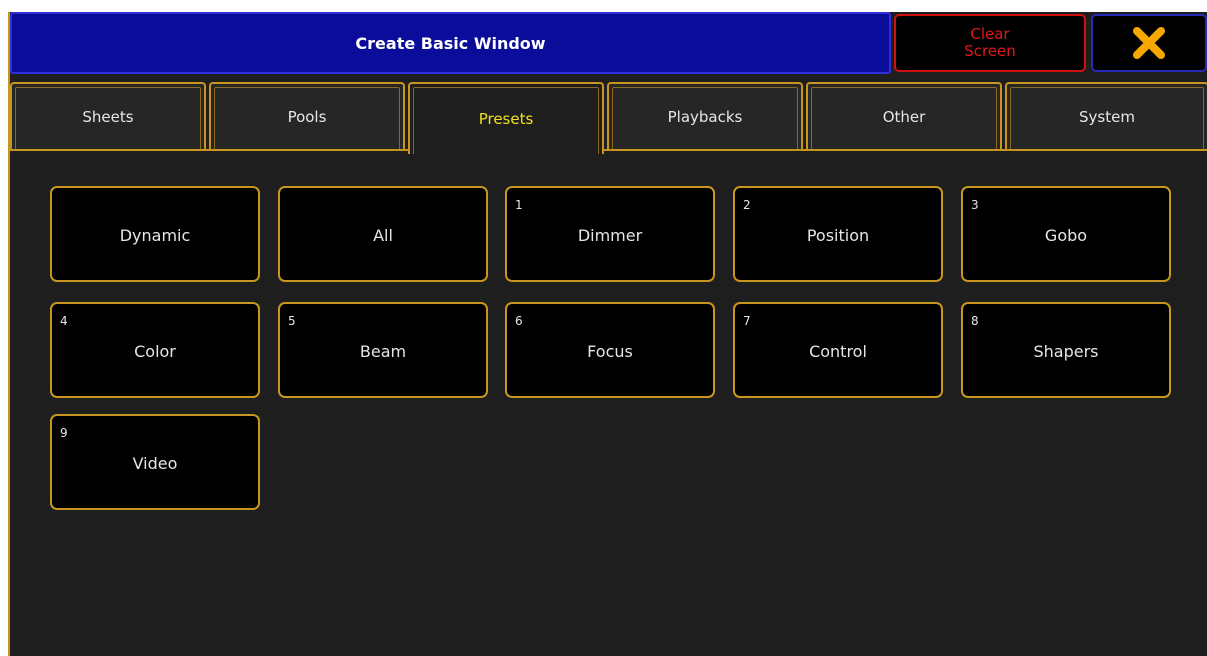 The image size is (1207, 656). I want to click on preset-label: Color, so click(155, 351).